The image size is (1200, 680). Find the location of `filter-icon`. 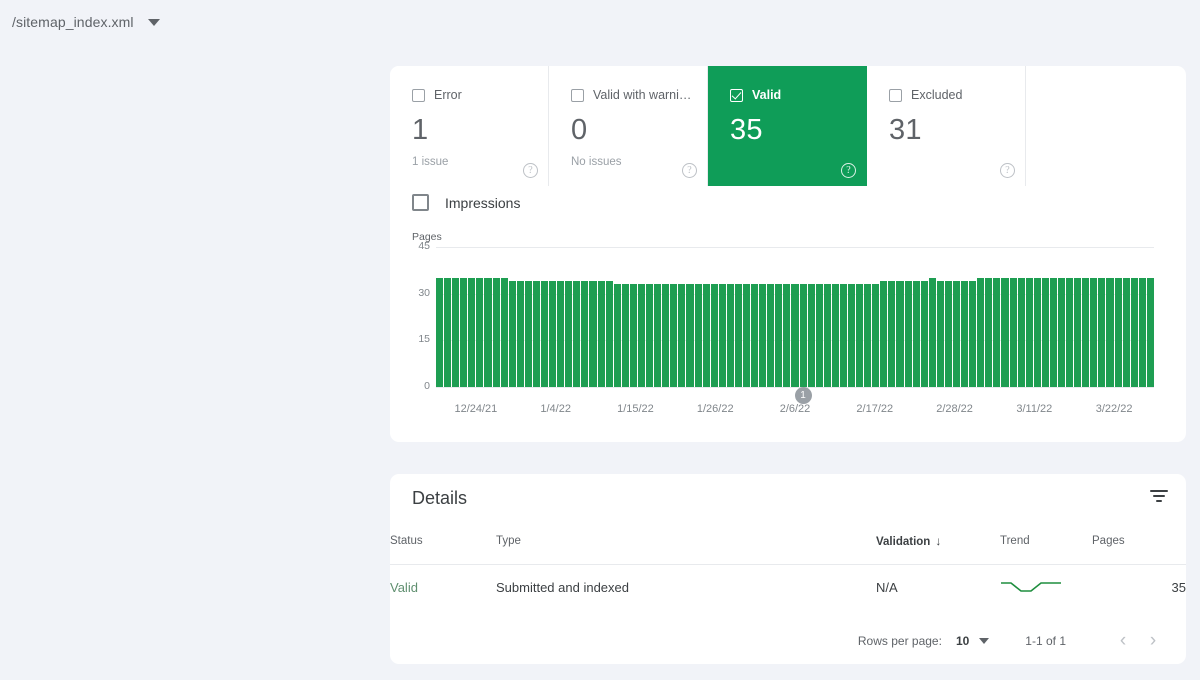

filter-icon is located at coordinates (1159, 499).